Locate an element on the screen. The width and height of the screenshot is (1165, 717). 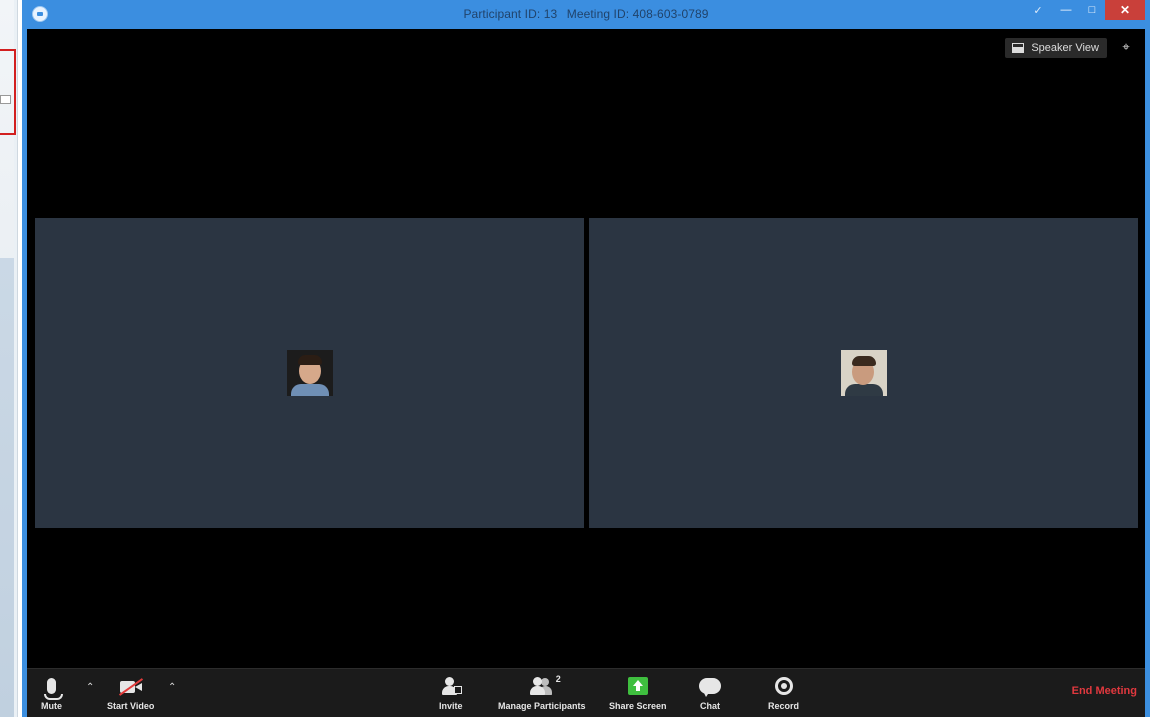
invite-icon is located at coordinates (451, 686).